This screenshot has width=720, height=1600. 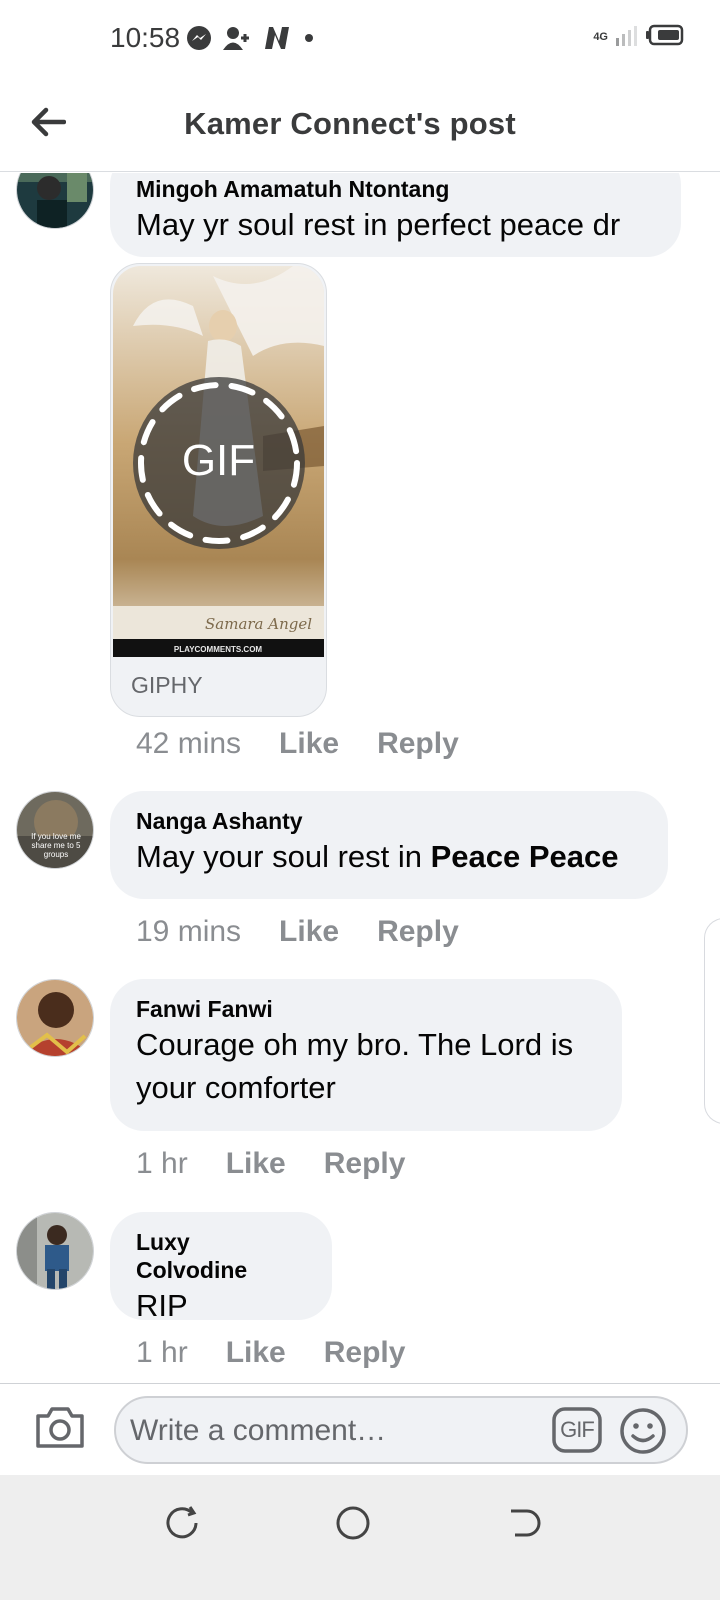 I want to click on comment-text-line1: Courage oh my bro. The Lord is, so click(x=355, y=1044).